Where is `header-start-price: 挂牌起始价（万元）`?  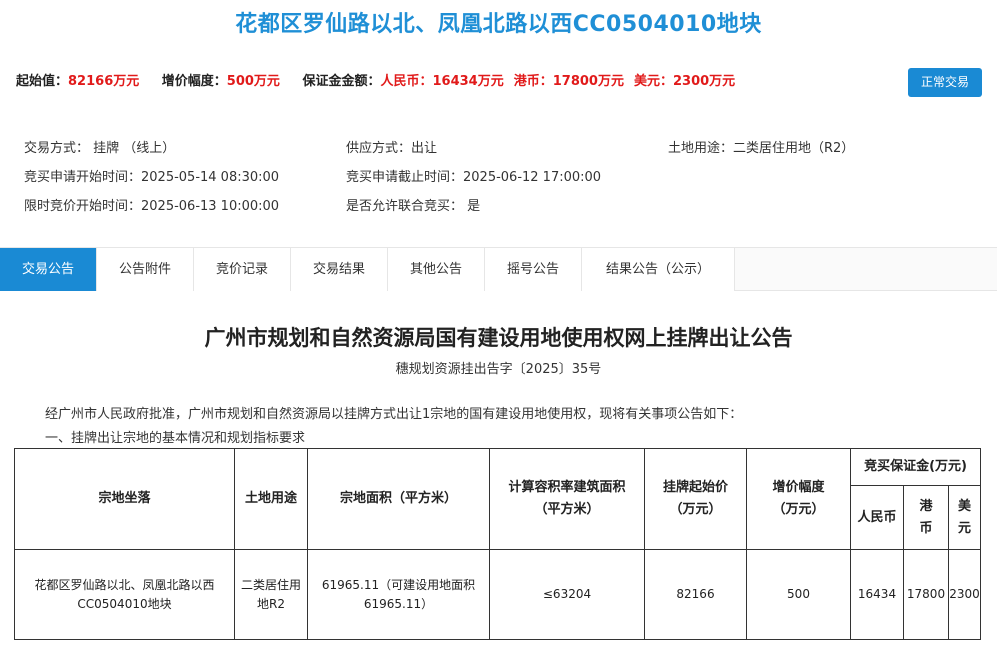
header-start-price: 挂牌起始价（万元） is located at coordinates (695, 499).